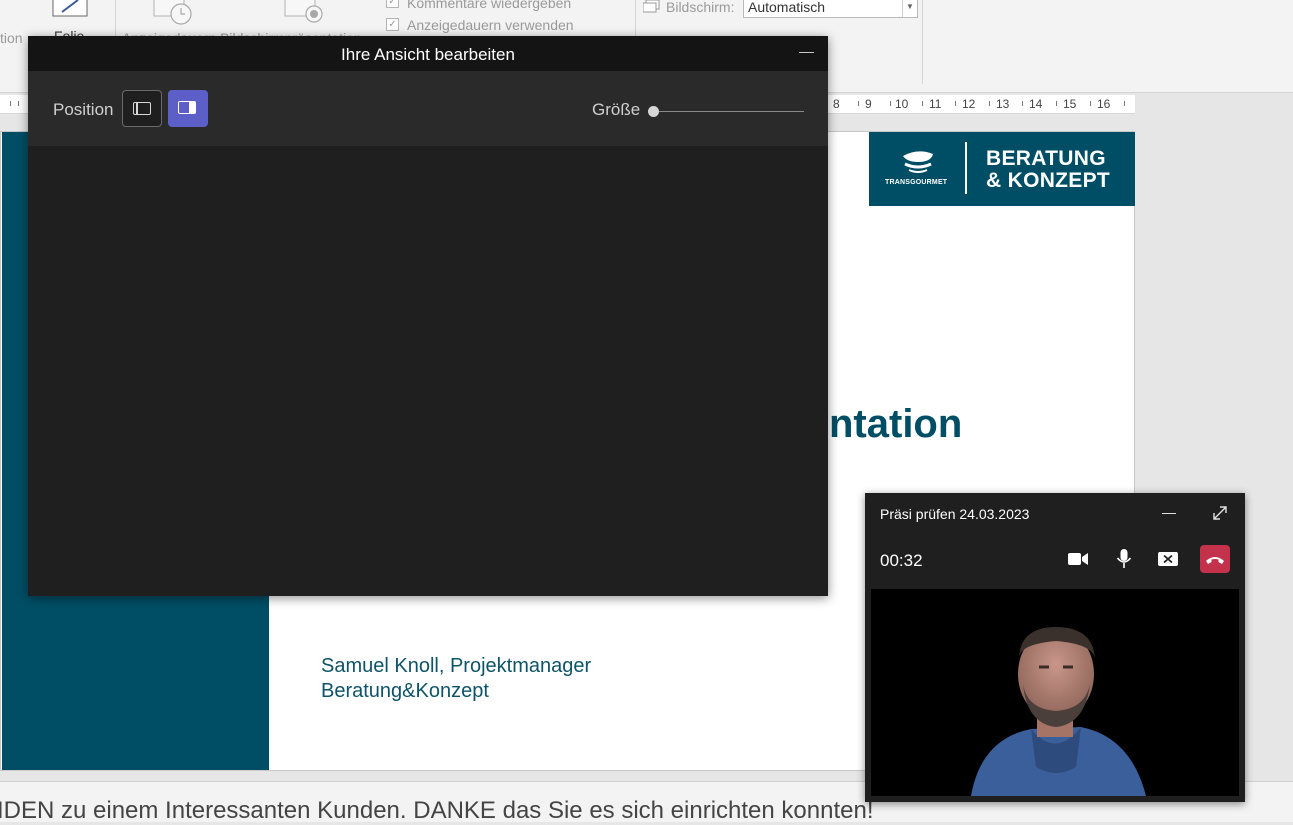  I want to click on logo-emblem-icon, so click(918, 162).